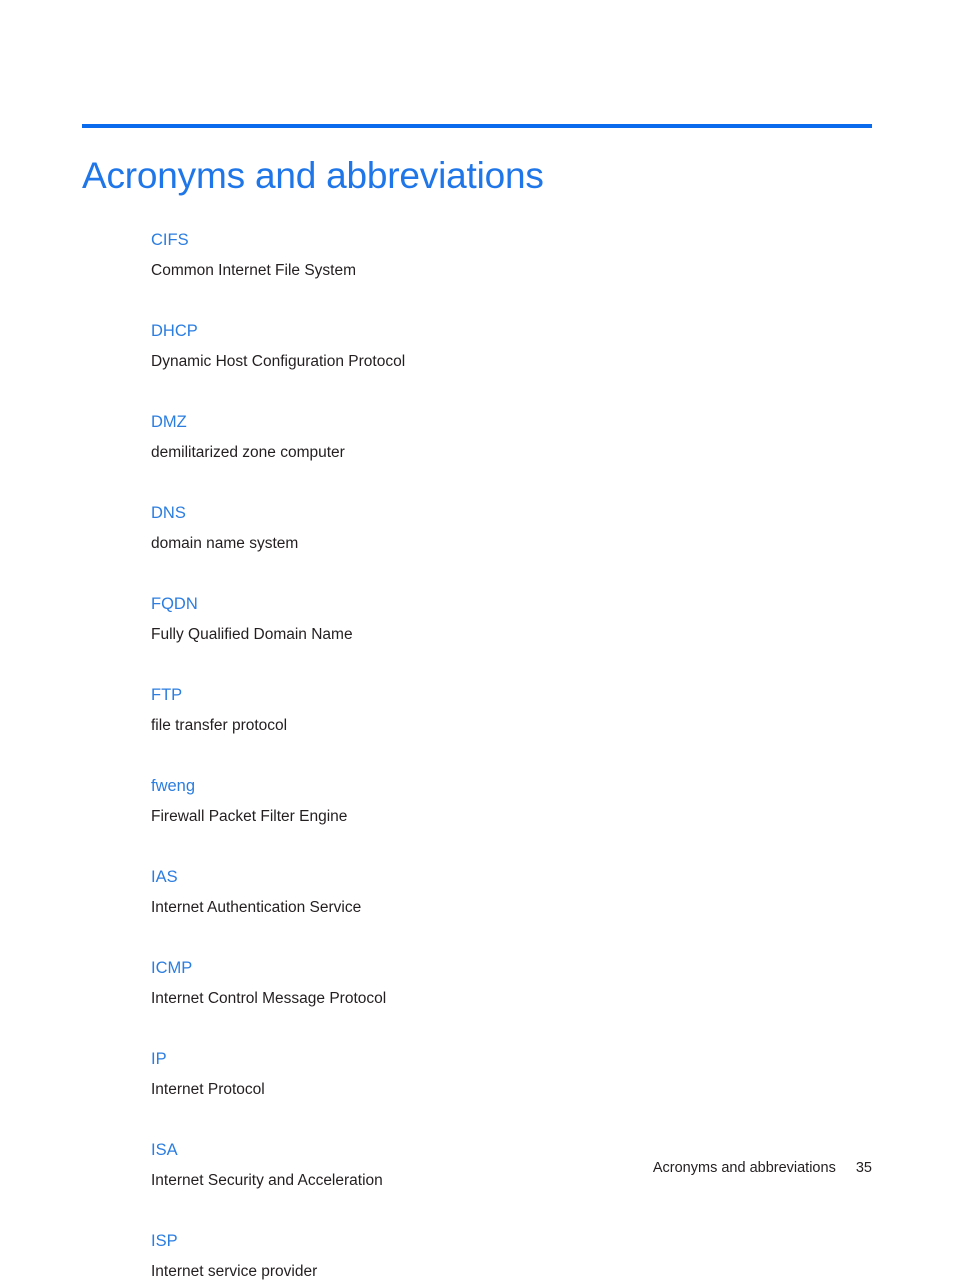  What do you see at coordinates (501, 346) in the screenshot?
I see `glossary-entry: DHCP Dynamic Host Configuration Protocol` at bounding box center [501, 346].